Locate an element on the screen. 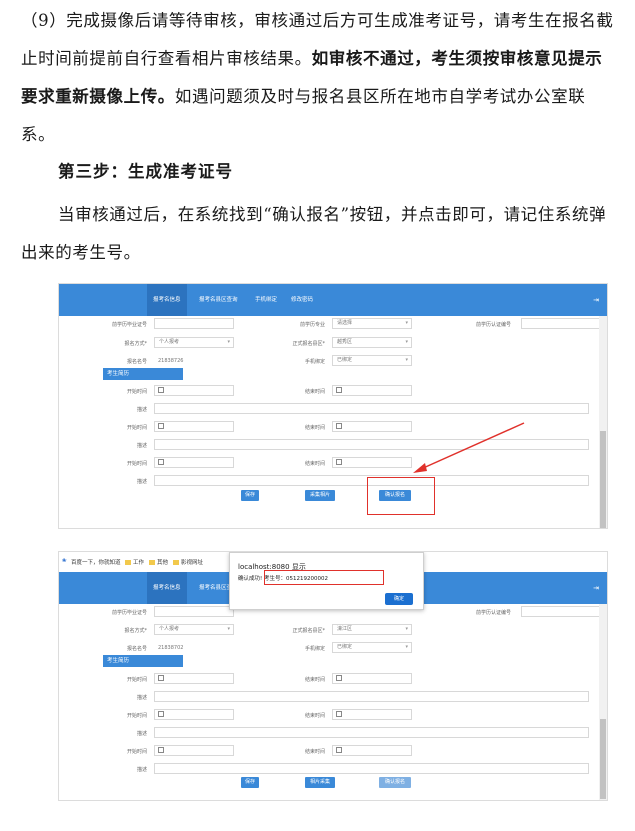 This screenshot has height=831, width=635. paragraph-confirm: 当审核通过后，在系统找到“确认报名”按钮，并点击即可，请记住系统弹出来的考生号。 is located at coordinates (320, 234).